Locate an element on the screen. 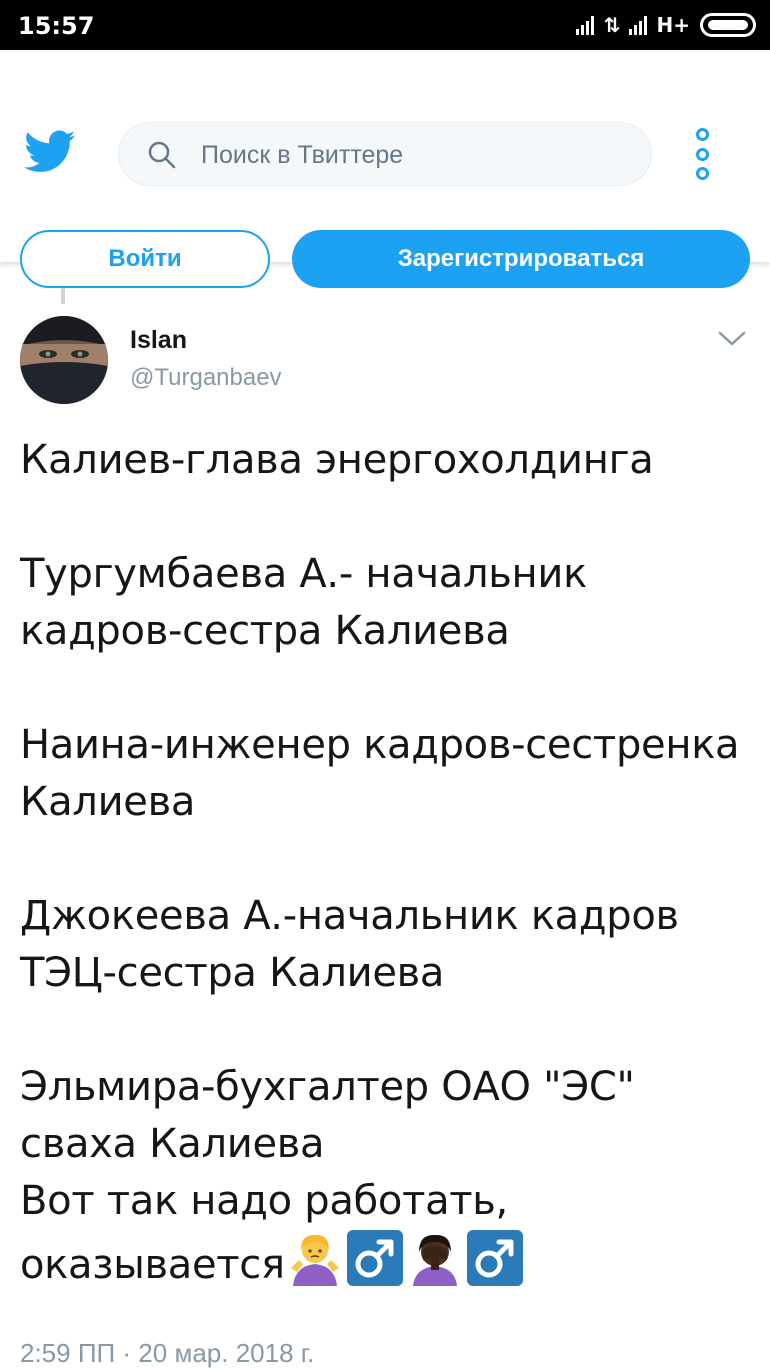 This screenshot has width=770, height=1370. emoji-group is located at coordinates (405, 1258).